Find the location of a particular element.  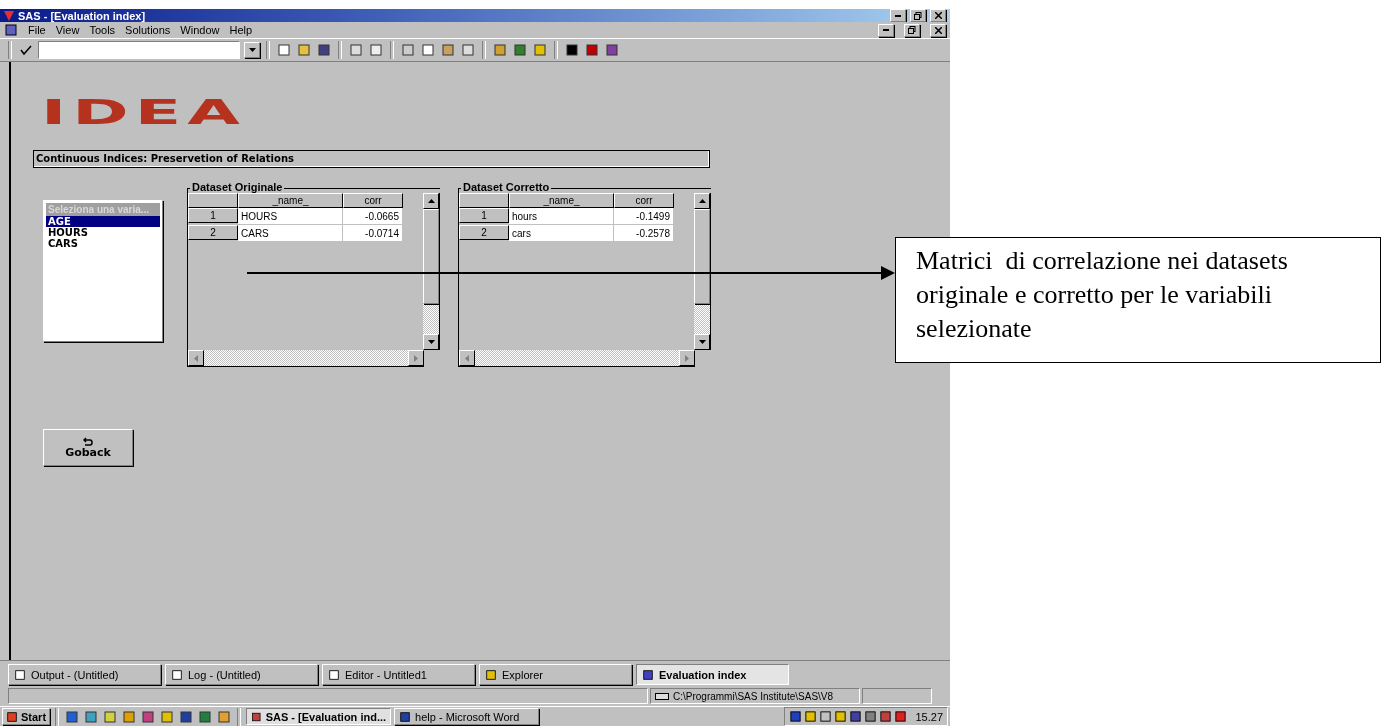

table-cell: CARS is located at coordinates (290, 233).